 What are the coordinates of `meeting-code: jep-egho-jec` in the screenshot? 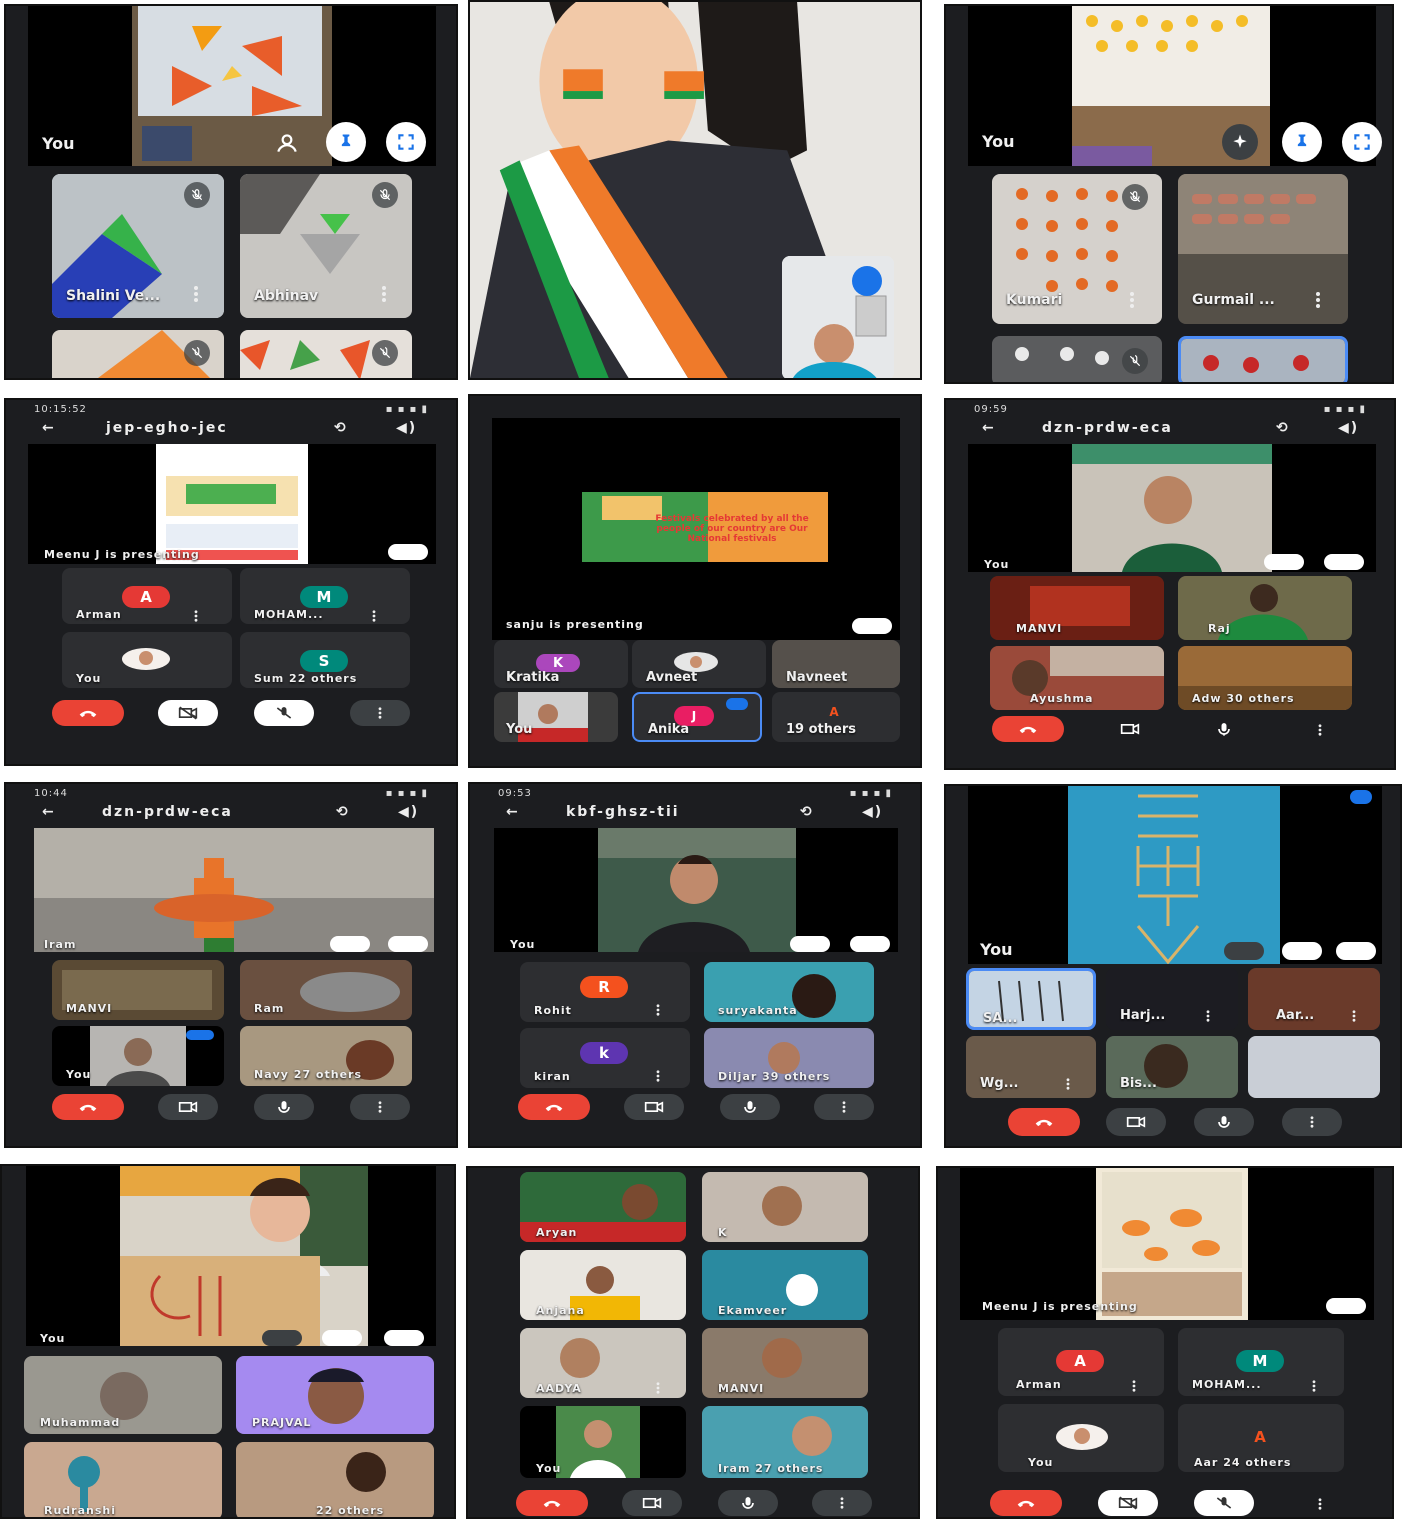 It's located at (167, 428).